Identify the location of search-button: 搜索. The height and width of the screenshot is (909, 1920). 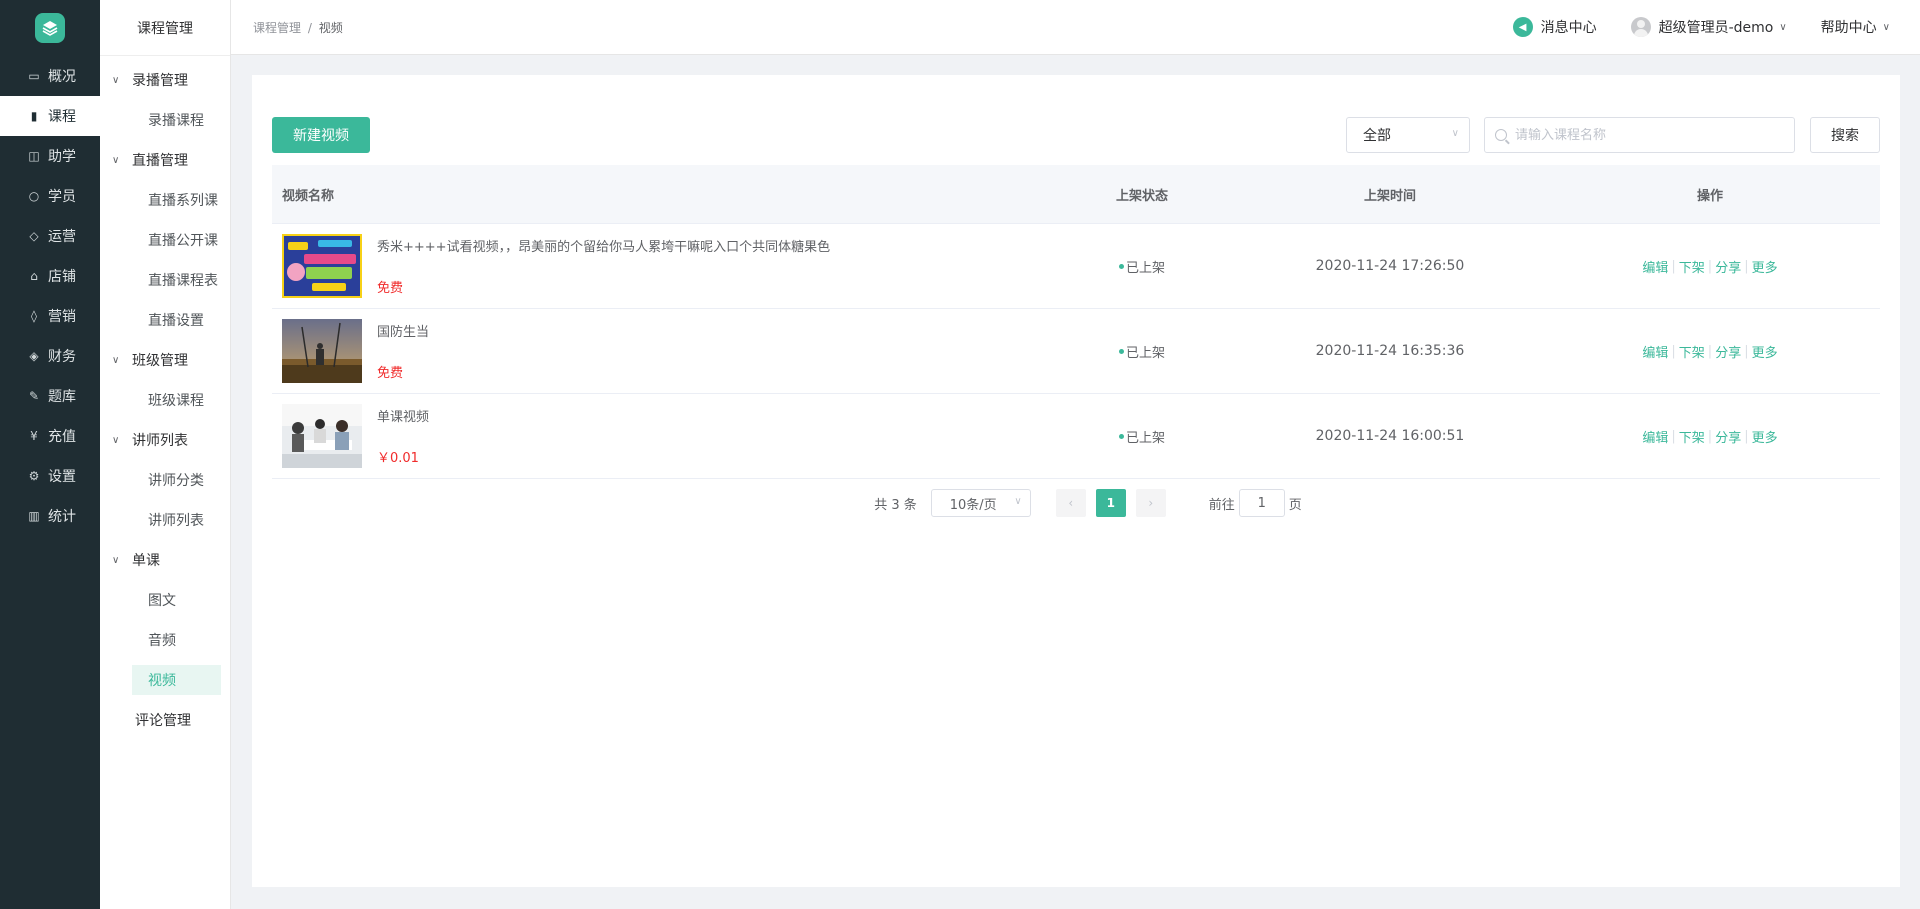
(1845, 135).